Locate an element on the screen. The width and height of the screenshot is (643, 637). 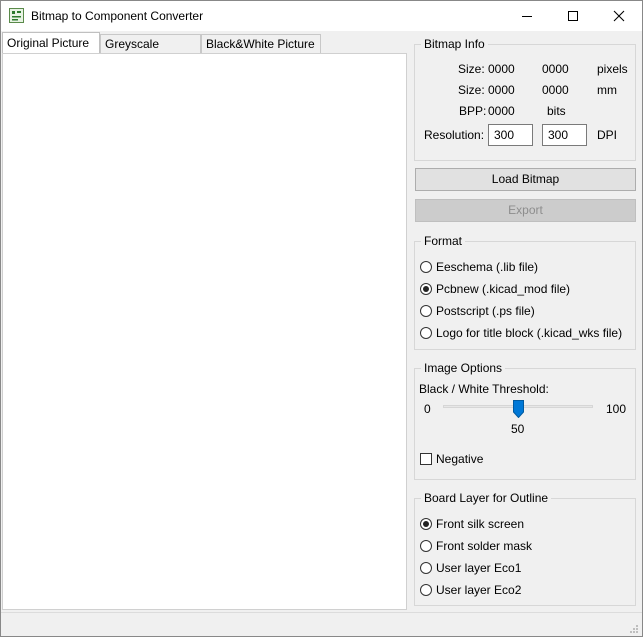
resolution-label: Resolution: is located at coordinates (454, 135).